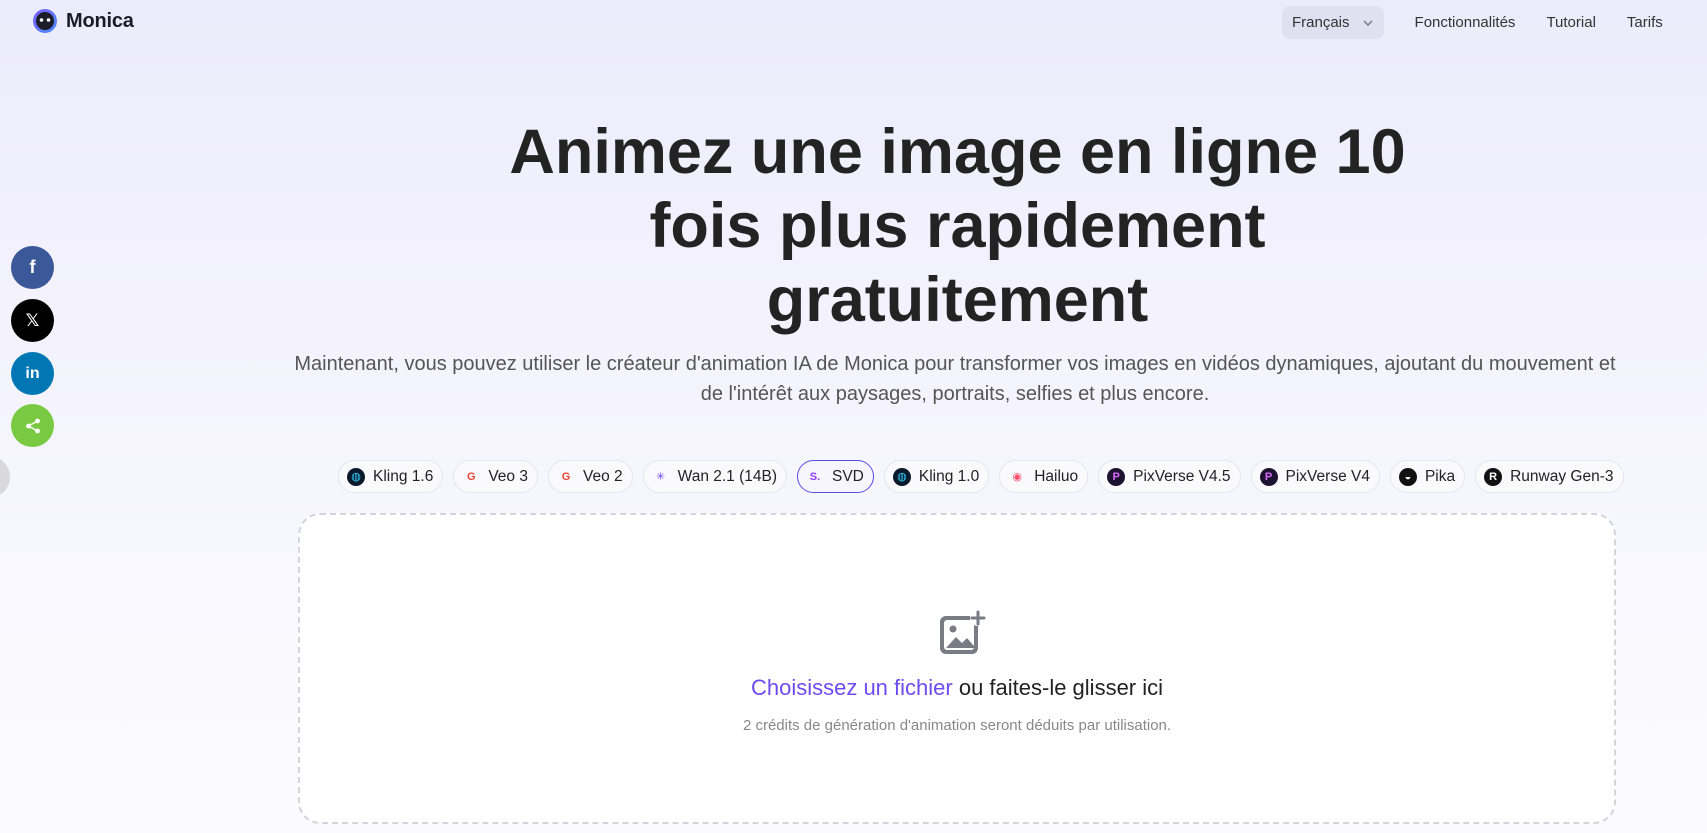 This screenshot has width=1707, height=833. What do you see at coordinates (727, 476) in the screenshot?
I see `model-label: Wan 2.1 (14B)` at bounding box center [727, 476].